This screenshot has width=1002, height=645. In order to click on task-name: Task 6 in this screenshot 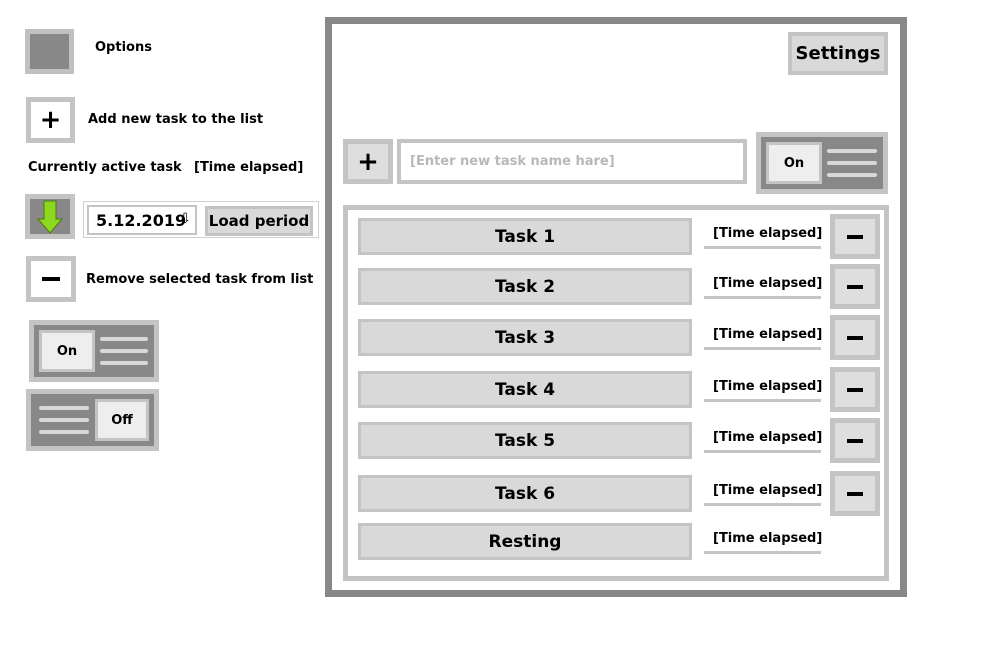, I will do `click(525, 493)`.